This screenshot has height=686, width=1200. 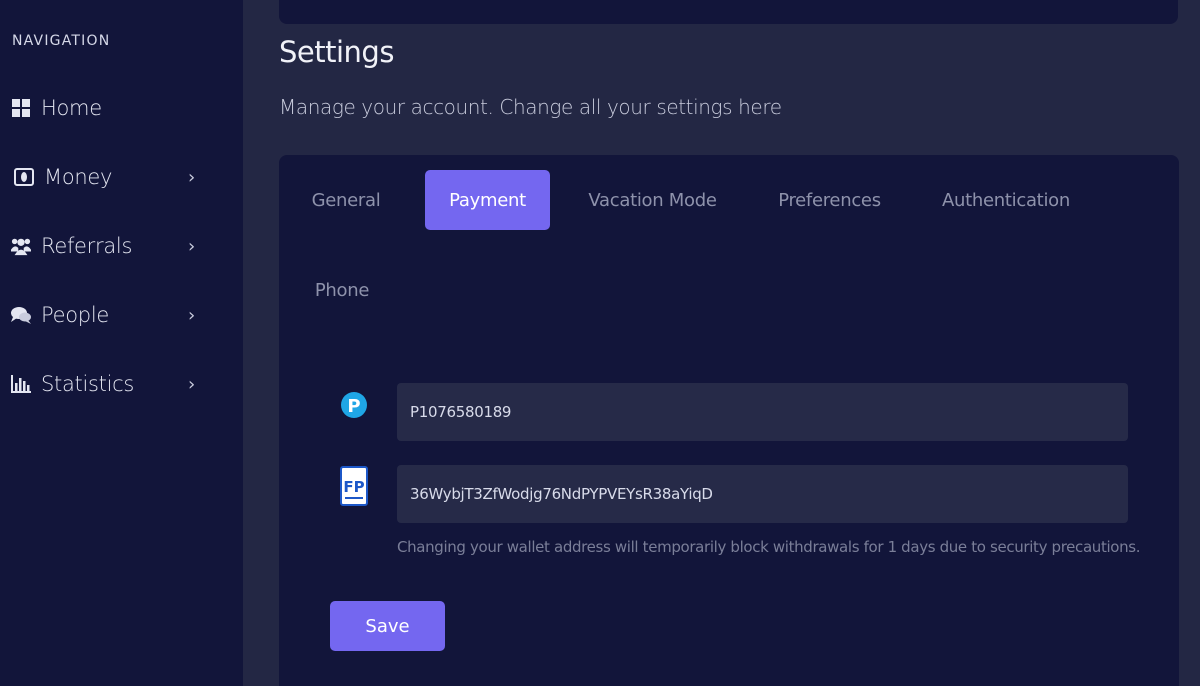 What do you see at coordinates (87, 246) in the screenshot?
I see `sidebar-item-label: Referrals` at bounding box center [87, 246].